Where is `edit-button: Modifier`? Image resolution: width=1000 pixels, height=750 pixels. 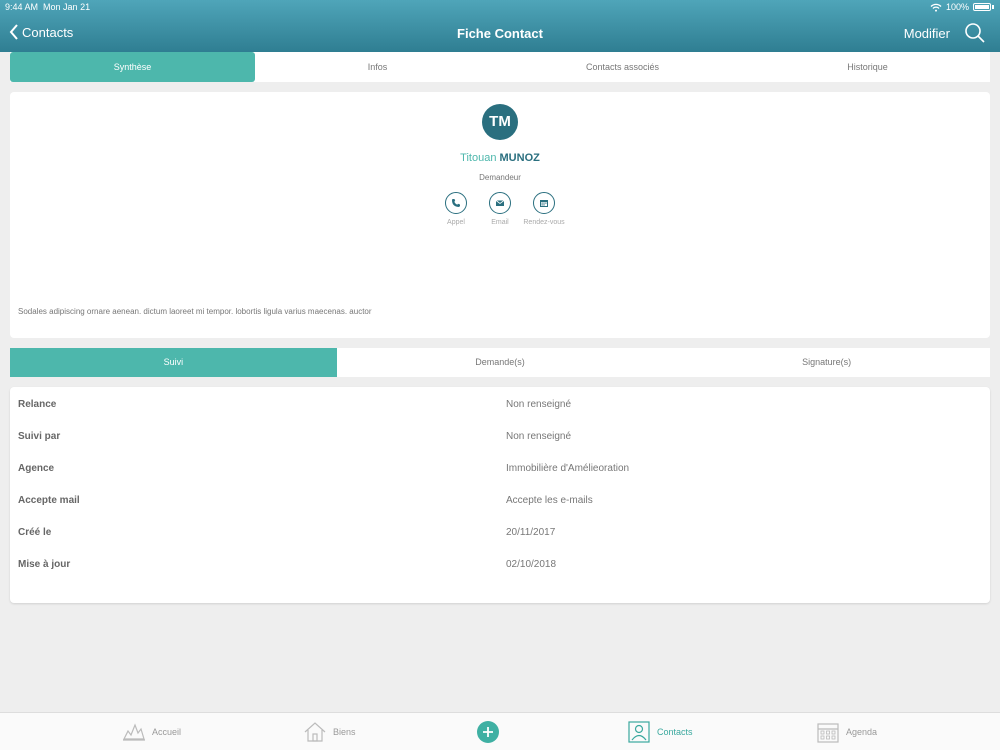 edit-button: Modifier is located at coordinates (927, 33).